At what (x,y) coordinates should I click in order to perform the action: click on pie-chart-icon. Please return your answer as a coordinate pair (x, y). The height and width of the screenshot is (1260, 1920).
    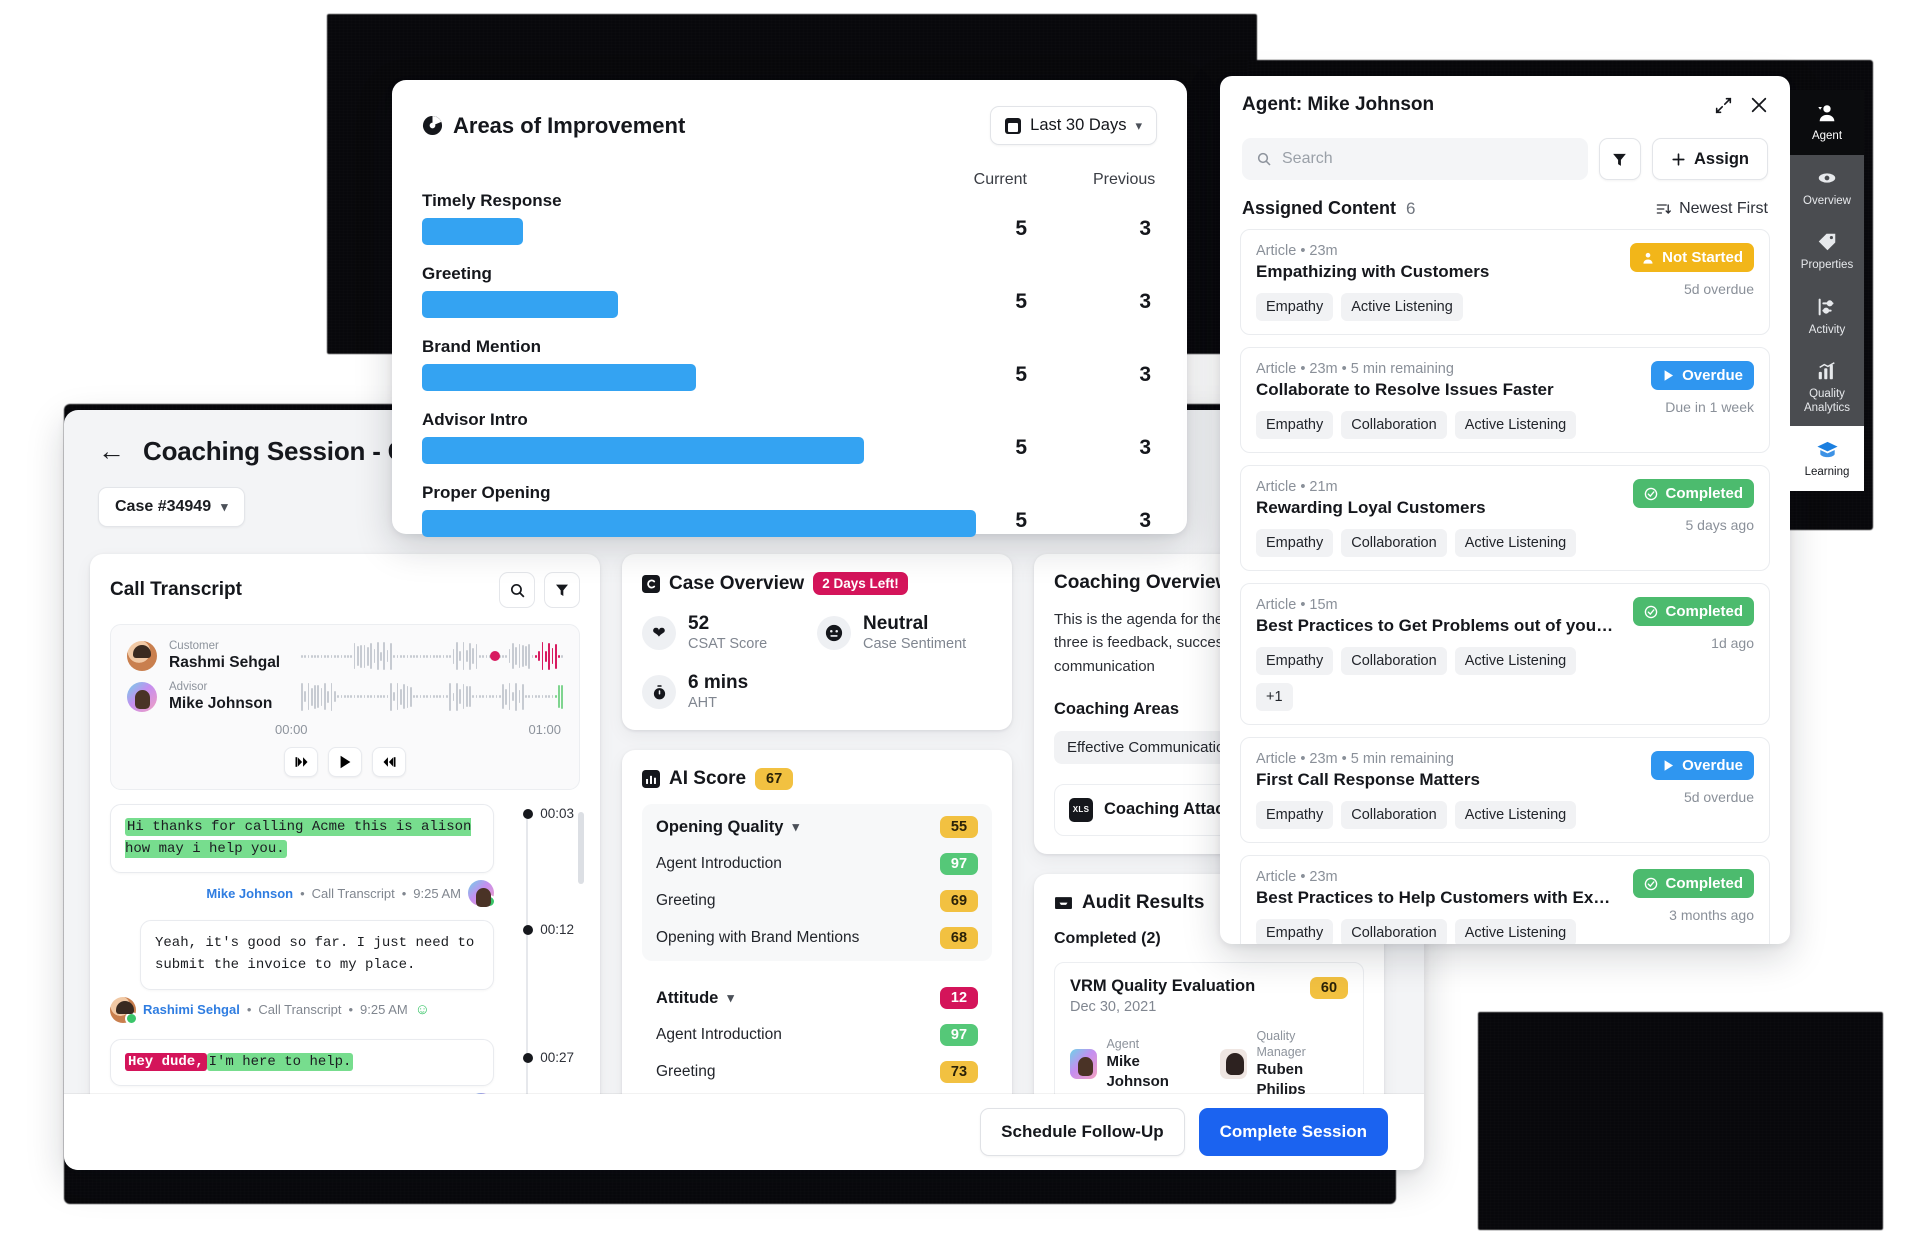
    Looking at the image, I should click on (432, 125).